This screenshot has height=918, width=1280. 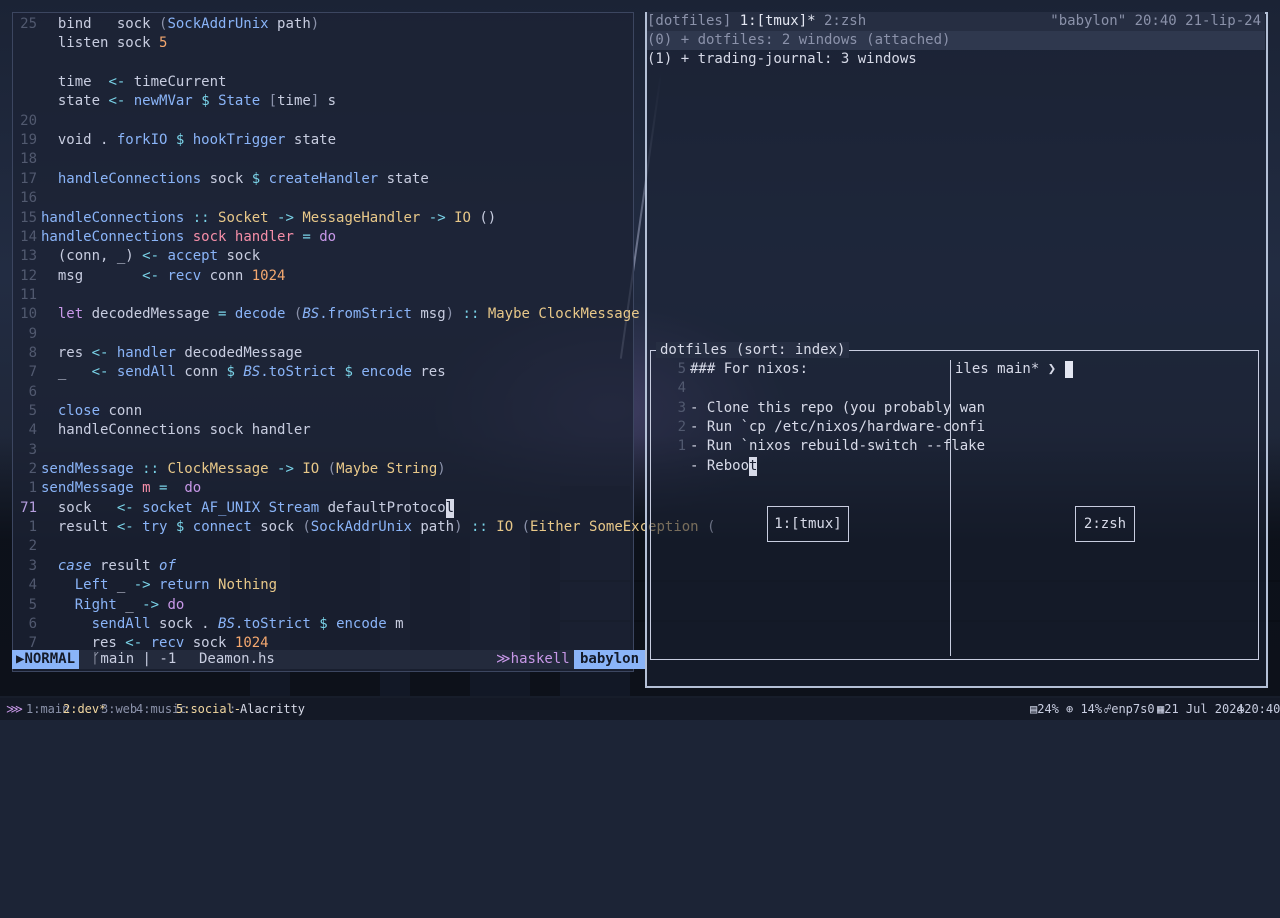 What do you see at coordinates (361, 527) in the screenshot?
I see `code-token: SockAddrUnix` at bounding box center [361, 527].